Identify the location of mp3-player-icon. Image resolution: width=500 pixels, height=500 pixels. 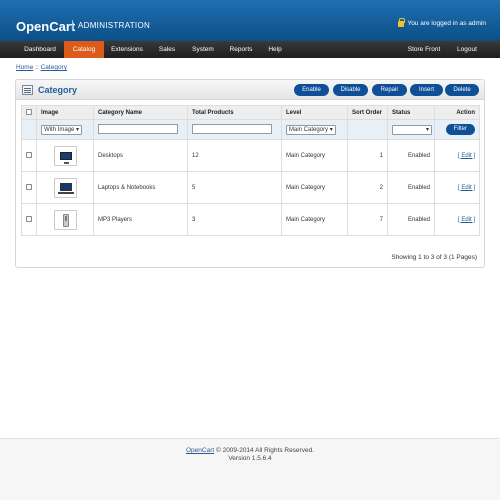
(65, 220).